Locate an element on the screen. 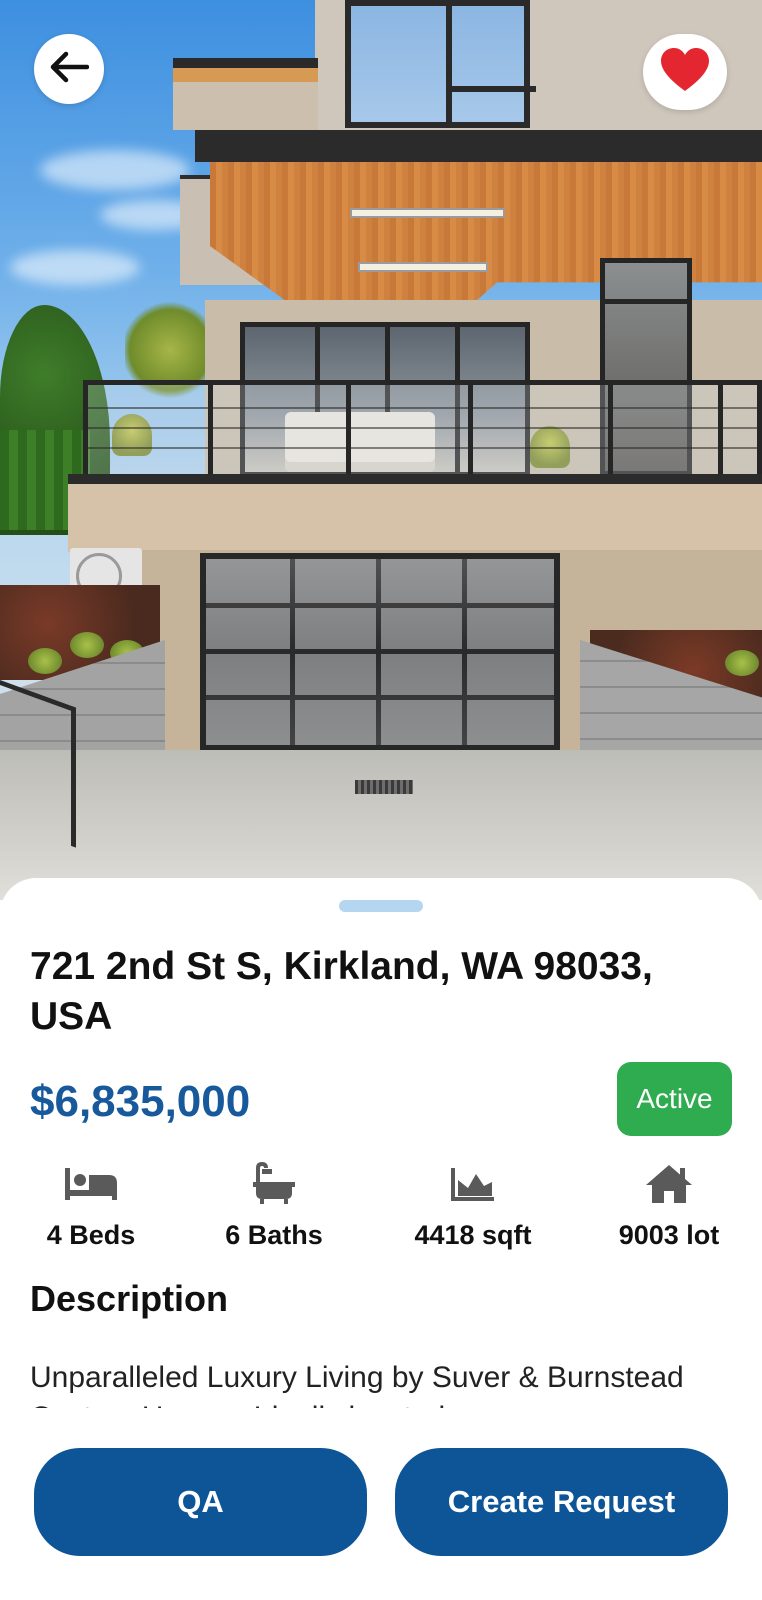 This screenshot has height=1600, width=762. stat-area-label: 4418 sqft is located at coordinates (473, 1235).